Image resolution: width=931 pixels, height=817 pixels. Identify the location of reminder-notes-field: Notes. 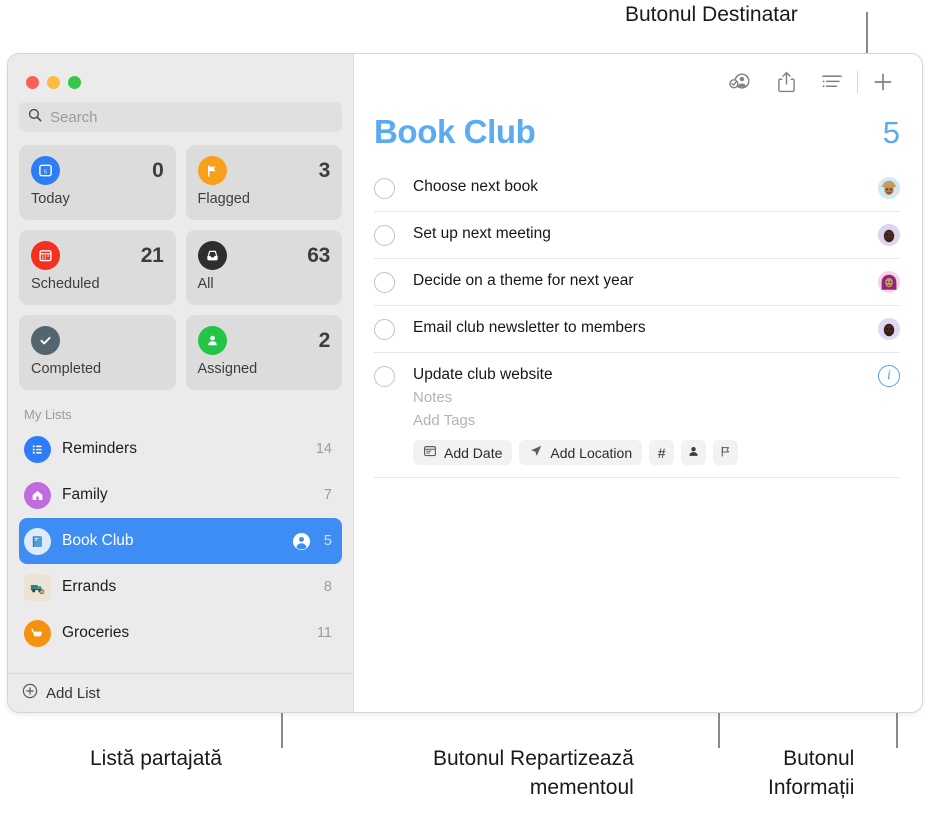
(641, 397).